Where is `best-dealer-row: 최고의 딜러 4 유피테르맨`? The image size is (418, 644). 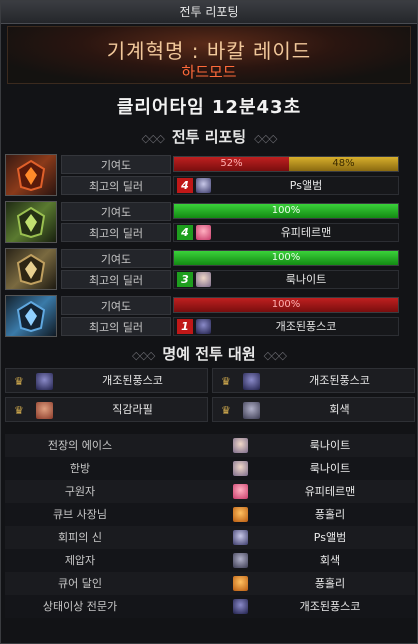 best-dealer-row: 최고의 딜러 4 유피테르맨 is located at coordinates (237, 232).